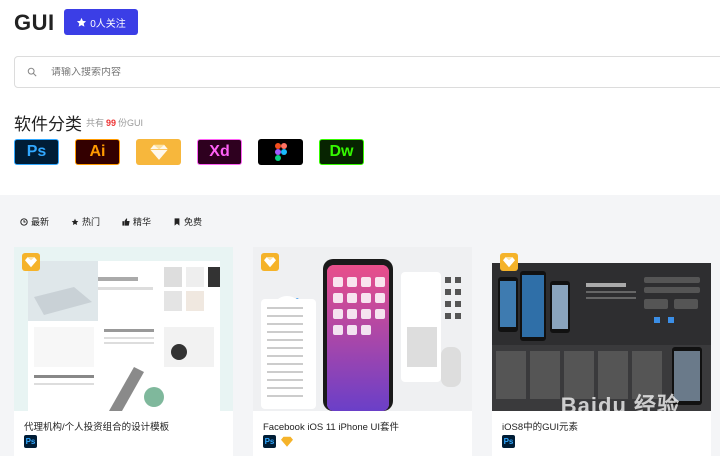 The image size is (720, 456). Describe the element at coordinates (111, 221) in the screenshot. I see `filter-bar: 最新 热门 精华 免费` at that location.